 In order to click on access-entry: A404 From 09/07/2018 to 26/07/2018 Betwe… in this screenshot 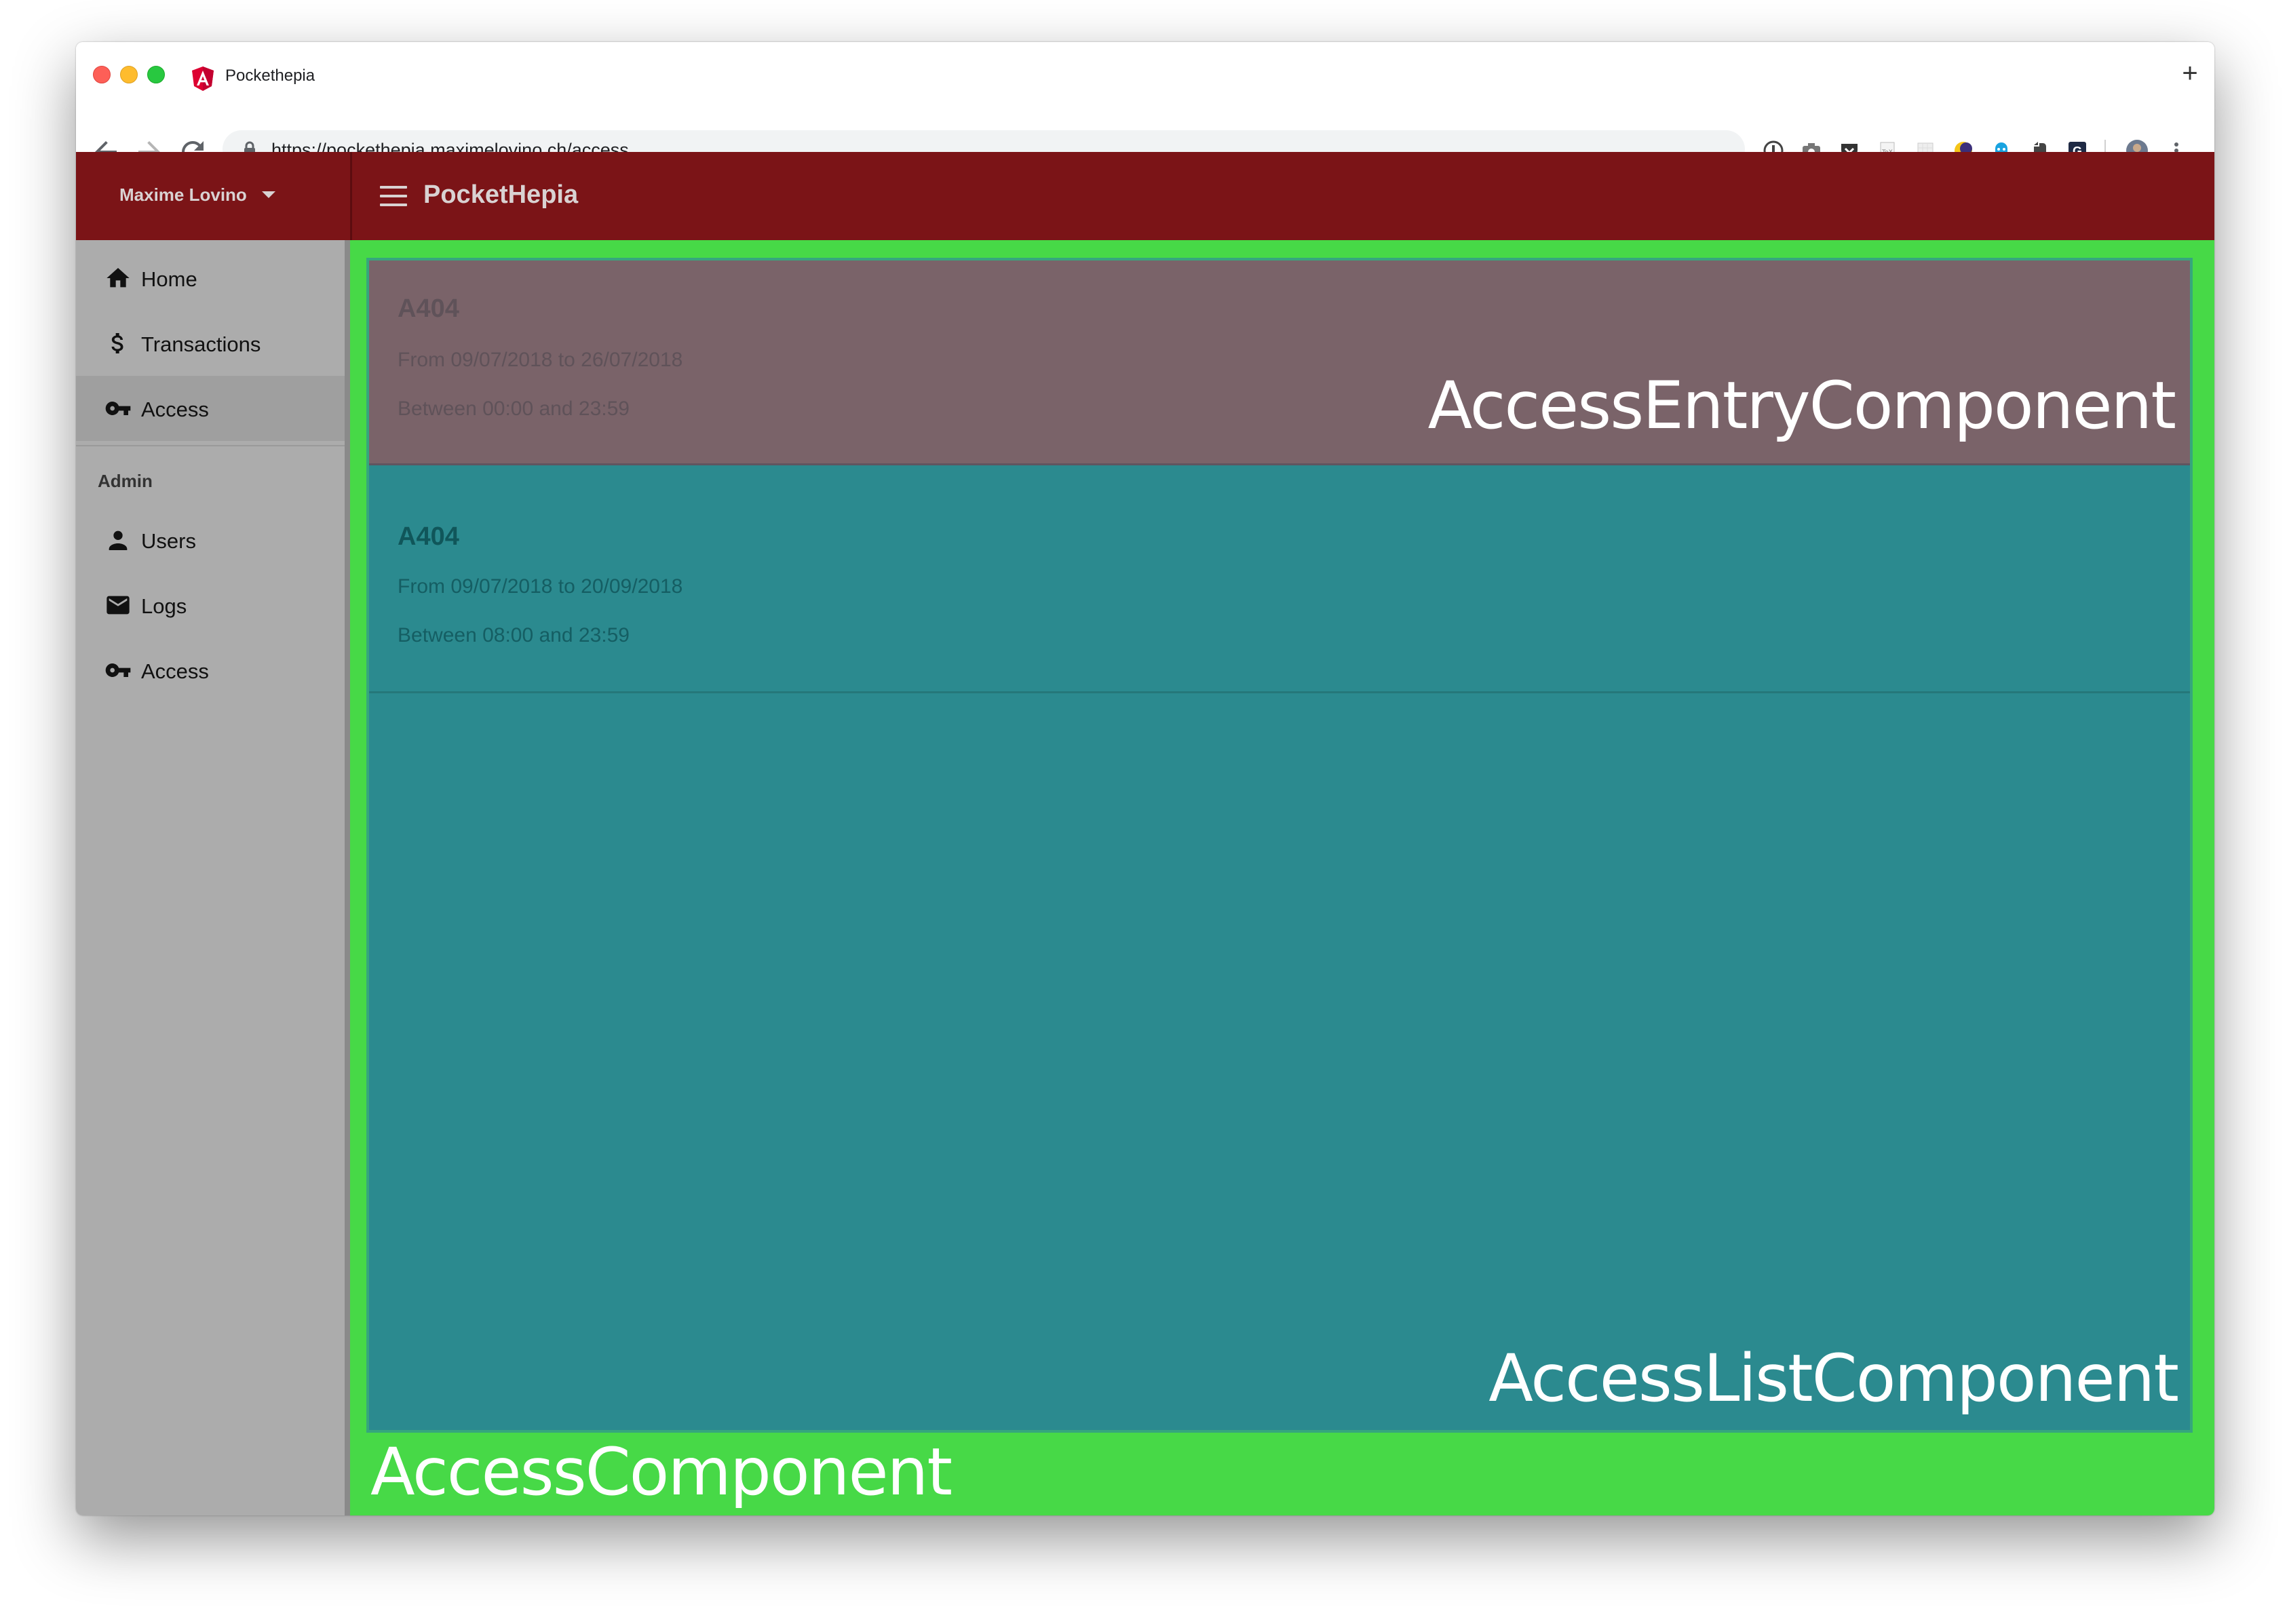, I will do `click(1279, 362)`.